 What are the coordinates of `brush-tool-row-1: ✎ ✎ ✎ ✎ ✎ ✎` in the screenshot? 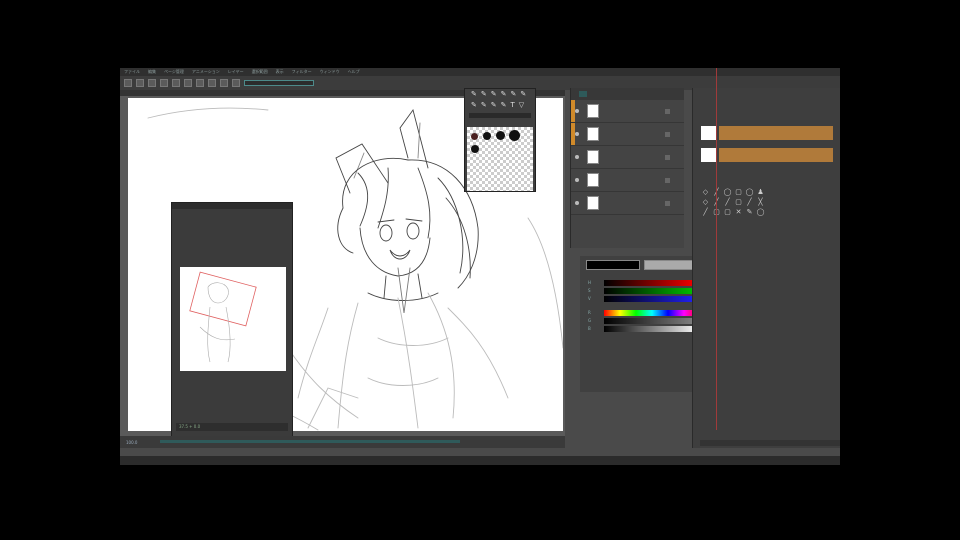 It's located at (500, 94).